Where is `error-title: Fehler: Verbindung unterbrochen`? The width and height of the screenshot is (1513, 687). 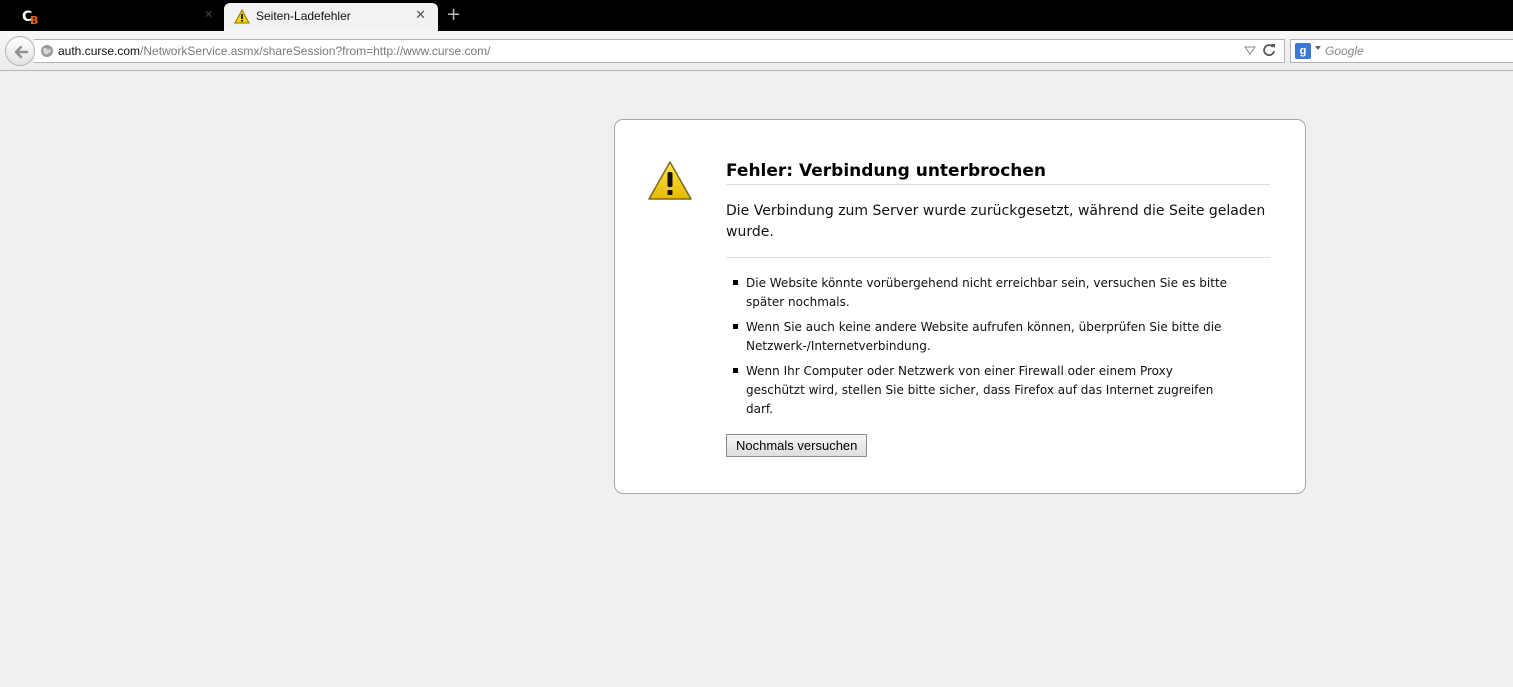
error-title: Fehler: Verbindung unterbrochen is located at coordinates (998, 172).